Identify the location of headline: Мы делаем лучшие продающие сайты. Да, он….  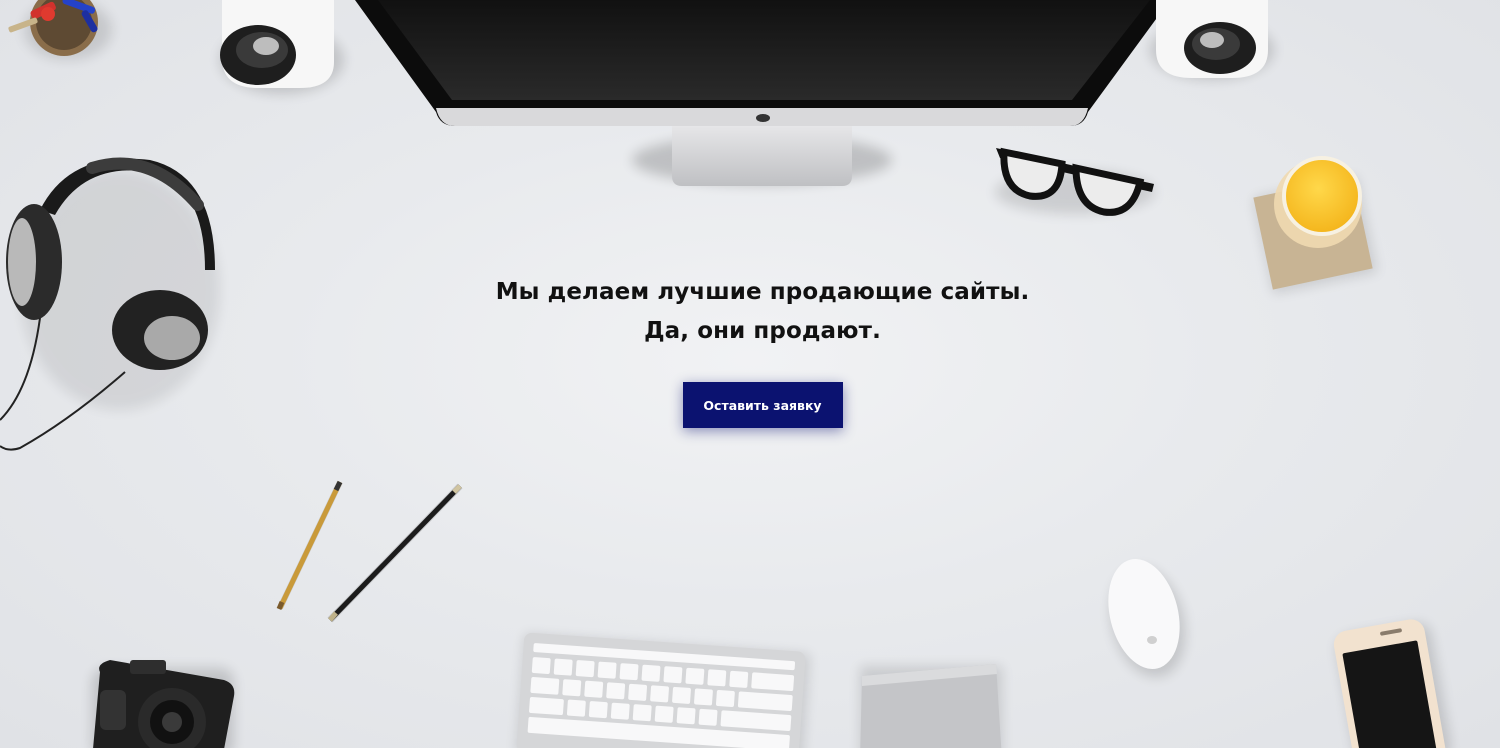
(750, 312).